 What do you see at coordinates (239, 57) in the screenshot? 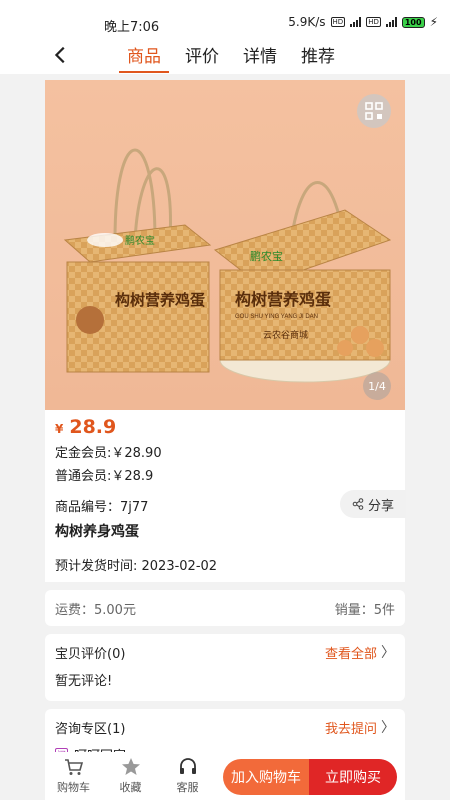
I see `tab-bar: 商品 评价 详情 推荐` at bounding box center [239, 57].